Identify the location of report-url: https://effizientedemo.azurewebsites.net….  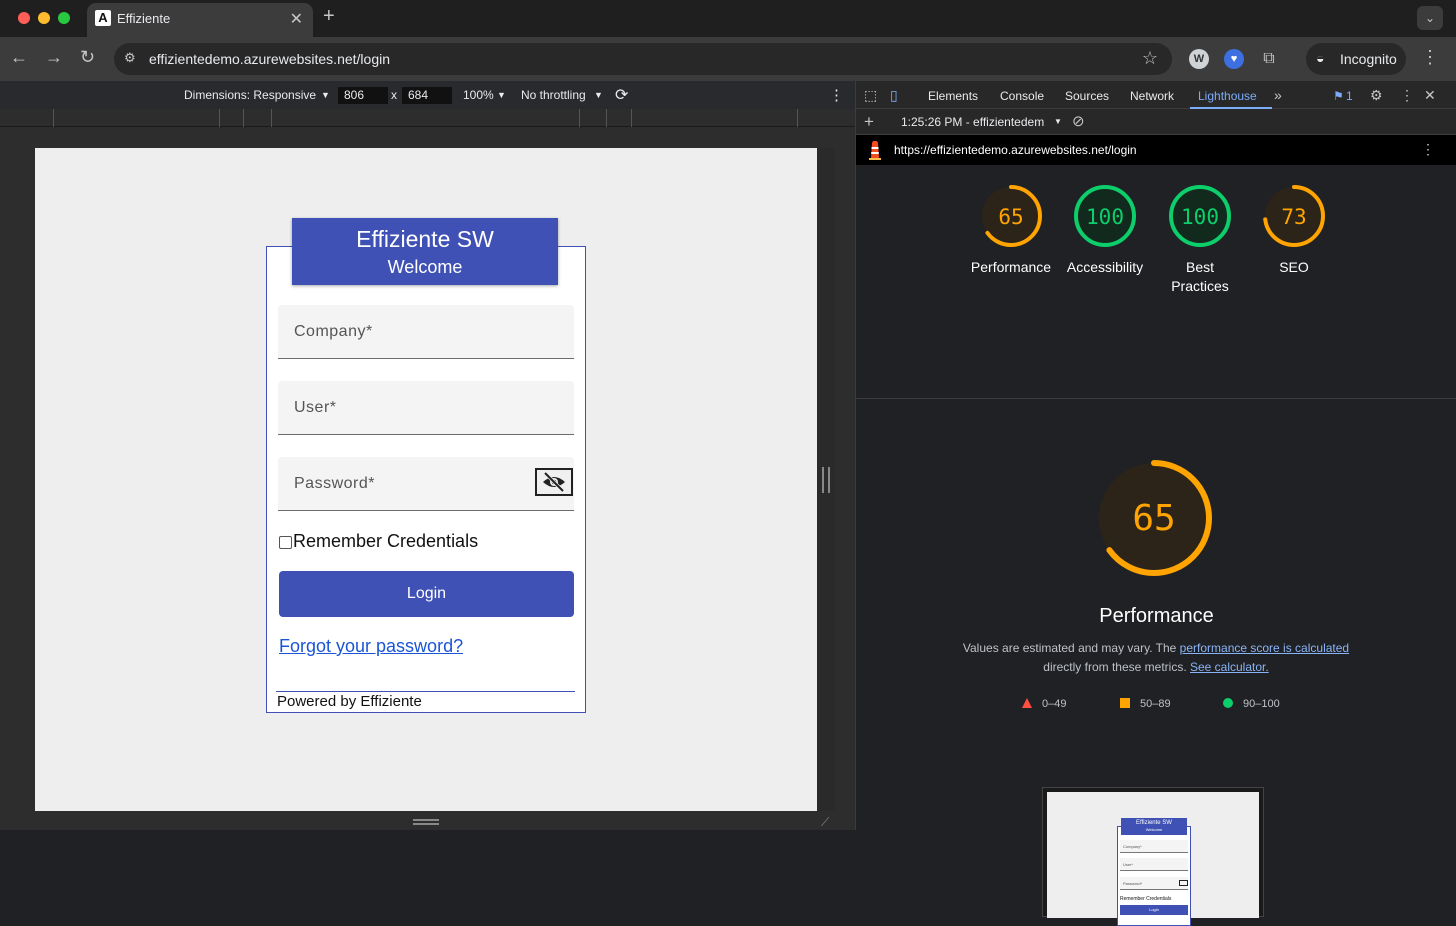
(1015, 150).